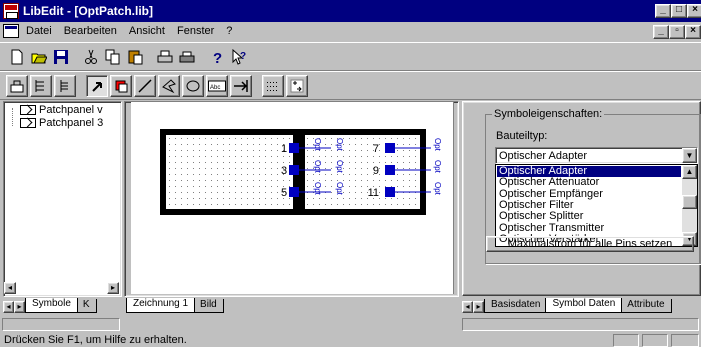 This screenshot has height=347, width=701. What do you see at coordinates (169, 86) in the screenshot?
I see `polygon-icon` at bounding box center [169, 86].